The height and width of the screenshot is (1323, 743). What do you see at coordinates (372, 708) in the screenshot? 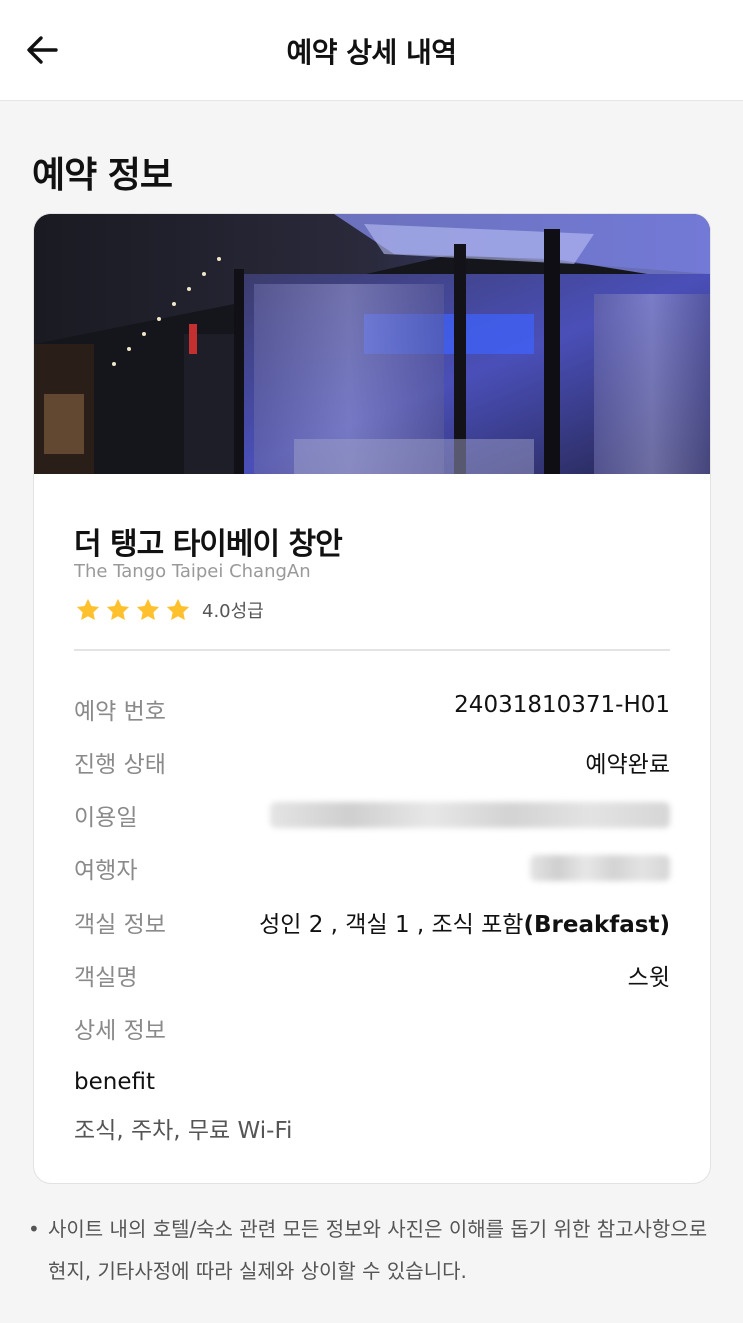
I see `detail-row-reservation-number: 예약 번호 24031810371-H01` at bounding box center [372, 708].